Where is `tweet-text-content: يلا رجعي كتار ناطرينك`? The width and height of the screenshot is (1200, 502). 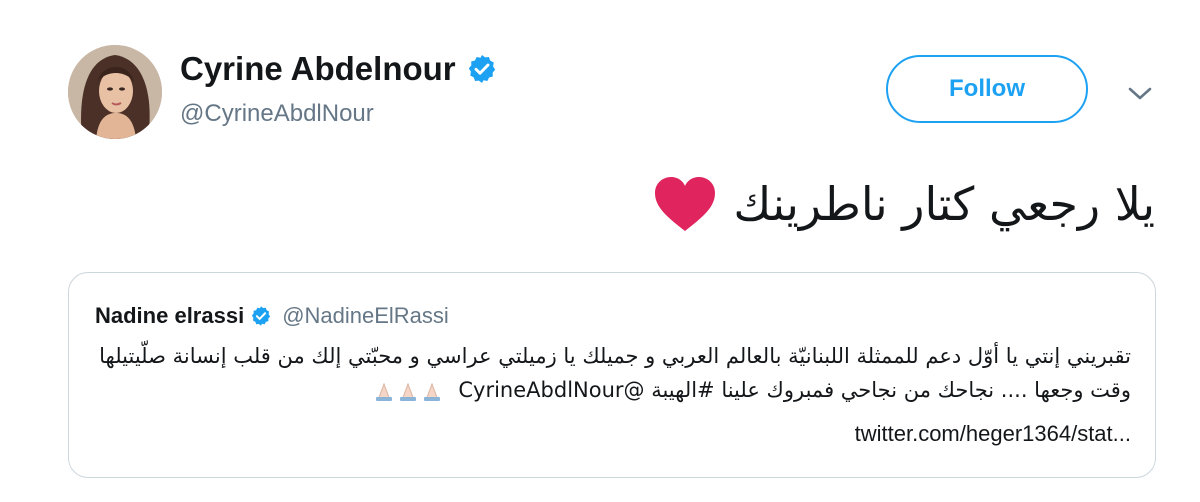 tweet-text-content: يلا رجعي كتار ناطرينك is located at coordinates (944, 204).